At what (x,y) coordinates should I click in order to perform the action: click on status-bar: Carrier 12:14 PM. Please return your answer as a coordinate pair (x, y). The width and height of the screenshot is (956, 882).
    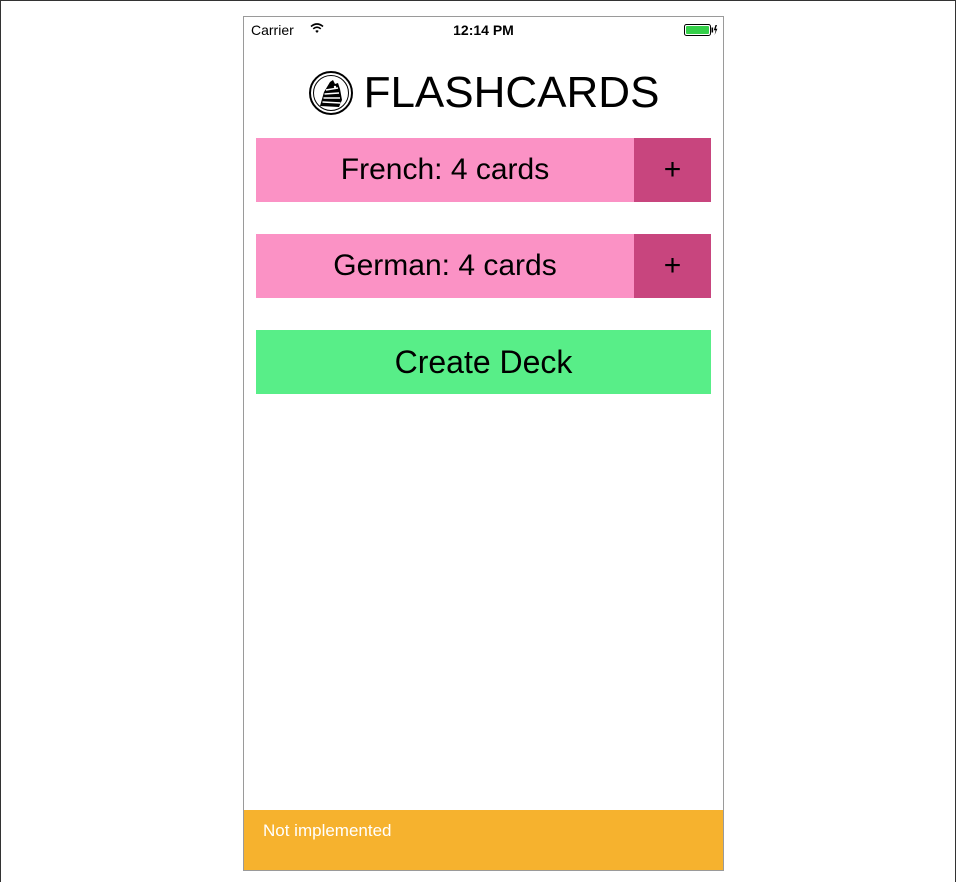
    Looking at the image, I should click on (483, 30).